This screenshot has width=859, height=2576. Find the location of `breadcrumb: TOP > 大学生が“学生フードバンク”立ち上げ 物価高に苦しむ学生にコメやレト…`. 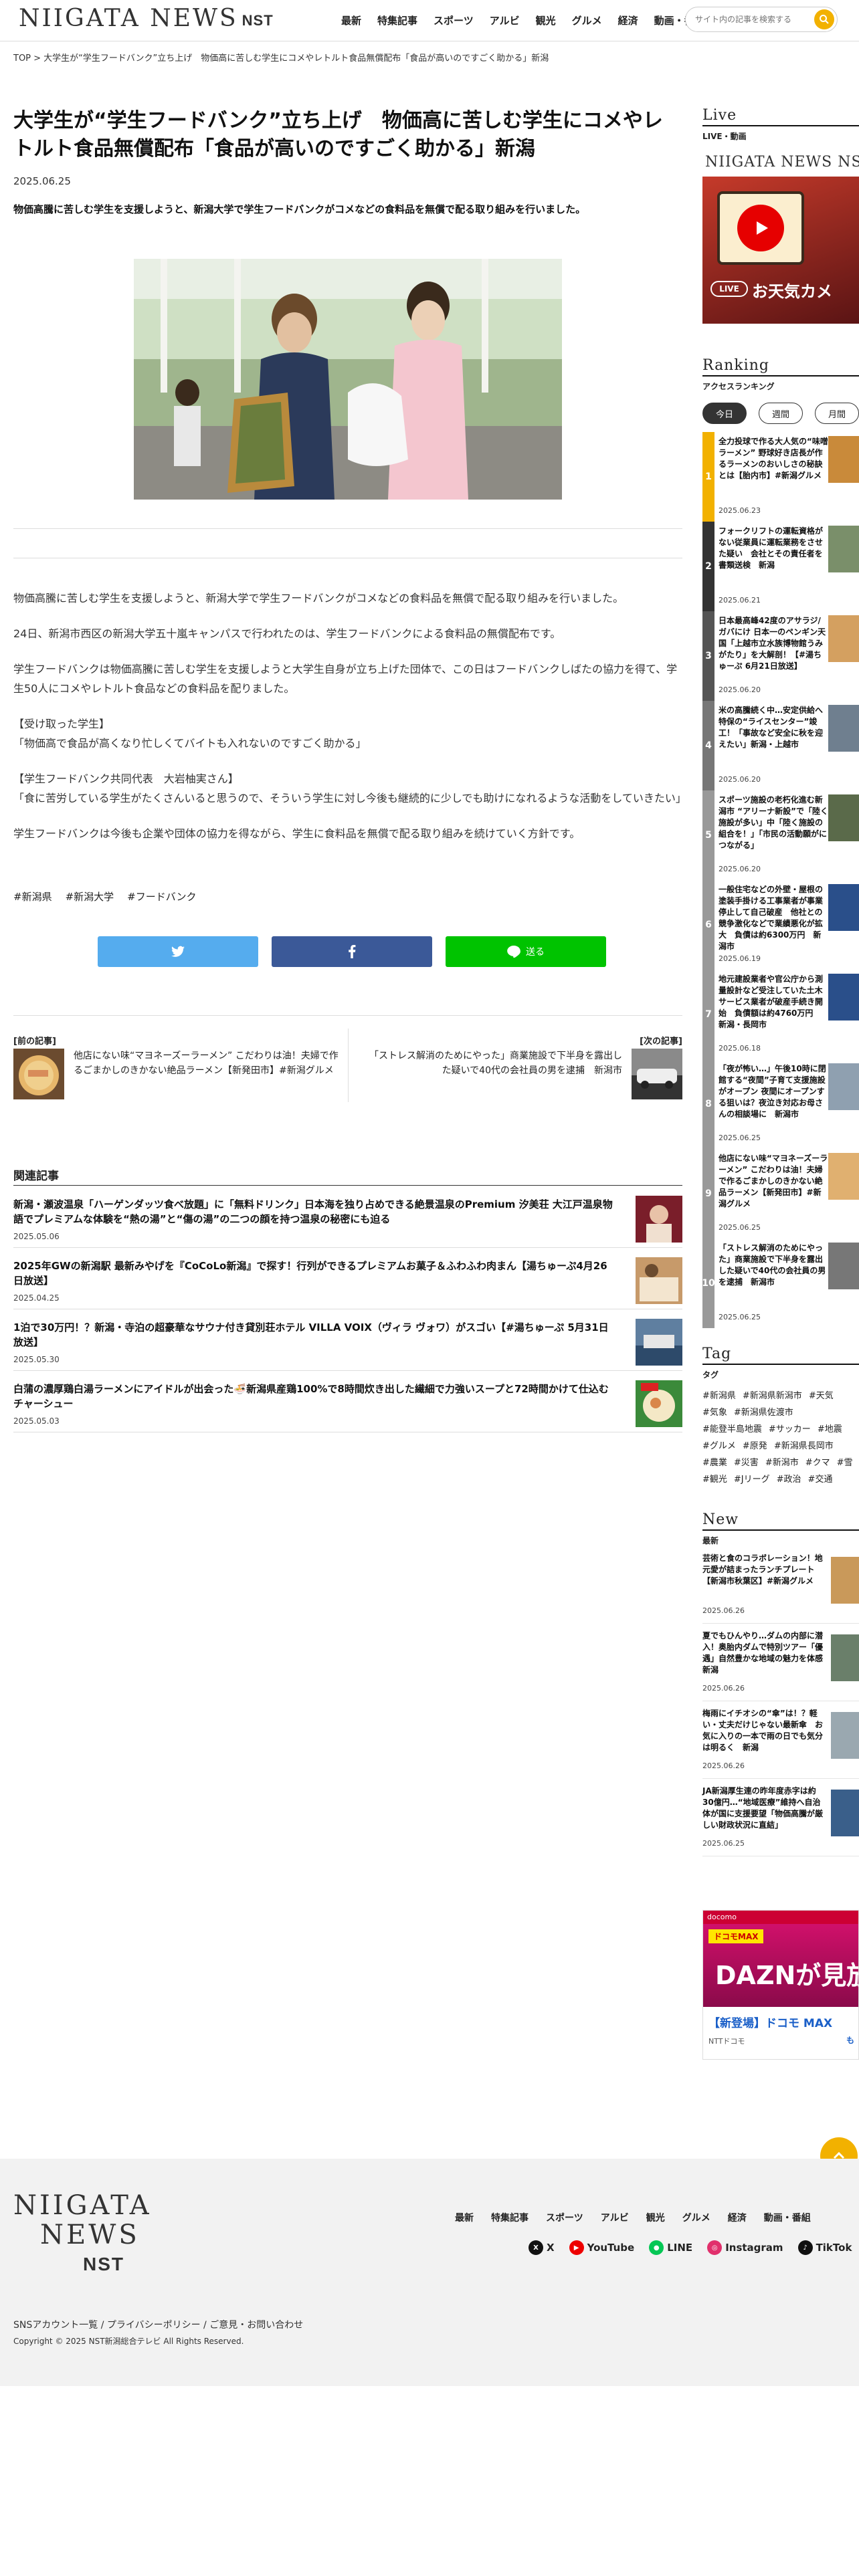

breadcrumb: TOP > 大学生が“学生フードバンク”立ち上げ 物価高に苦しむ学生にコメやレト… is located at coordinates (281, 57).